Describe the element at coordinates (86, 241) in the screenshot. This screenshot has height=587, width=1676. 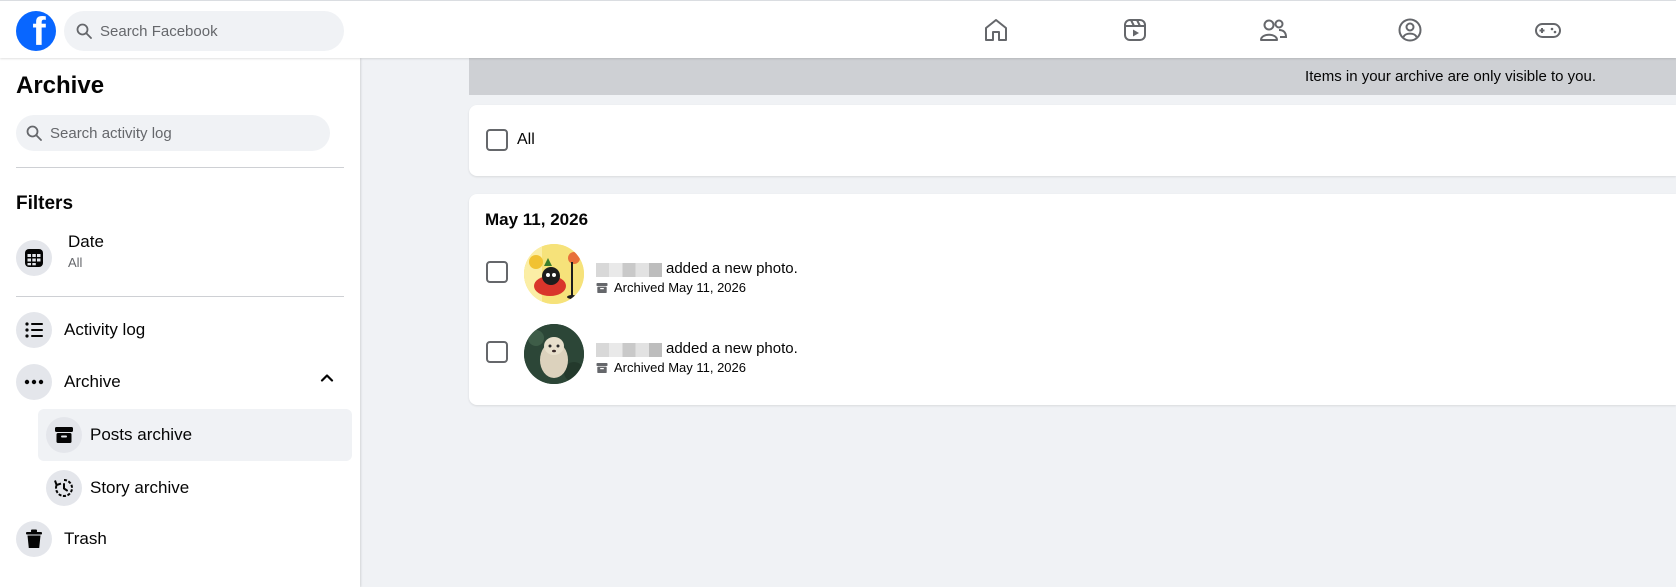
I see `date-filter-label: Date` at that location.